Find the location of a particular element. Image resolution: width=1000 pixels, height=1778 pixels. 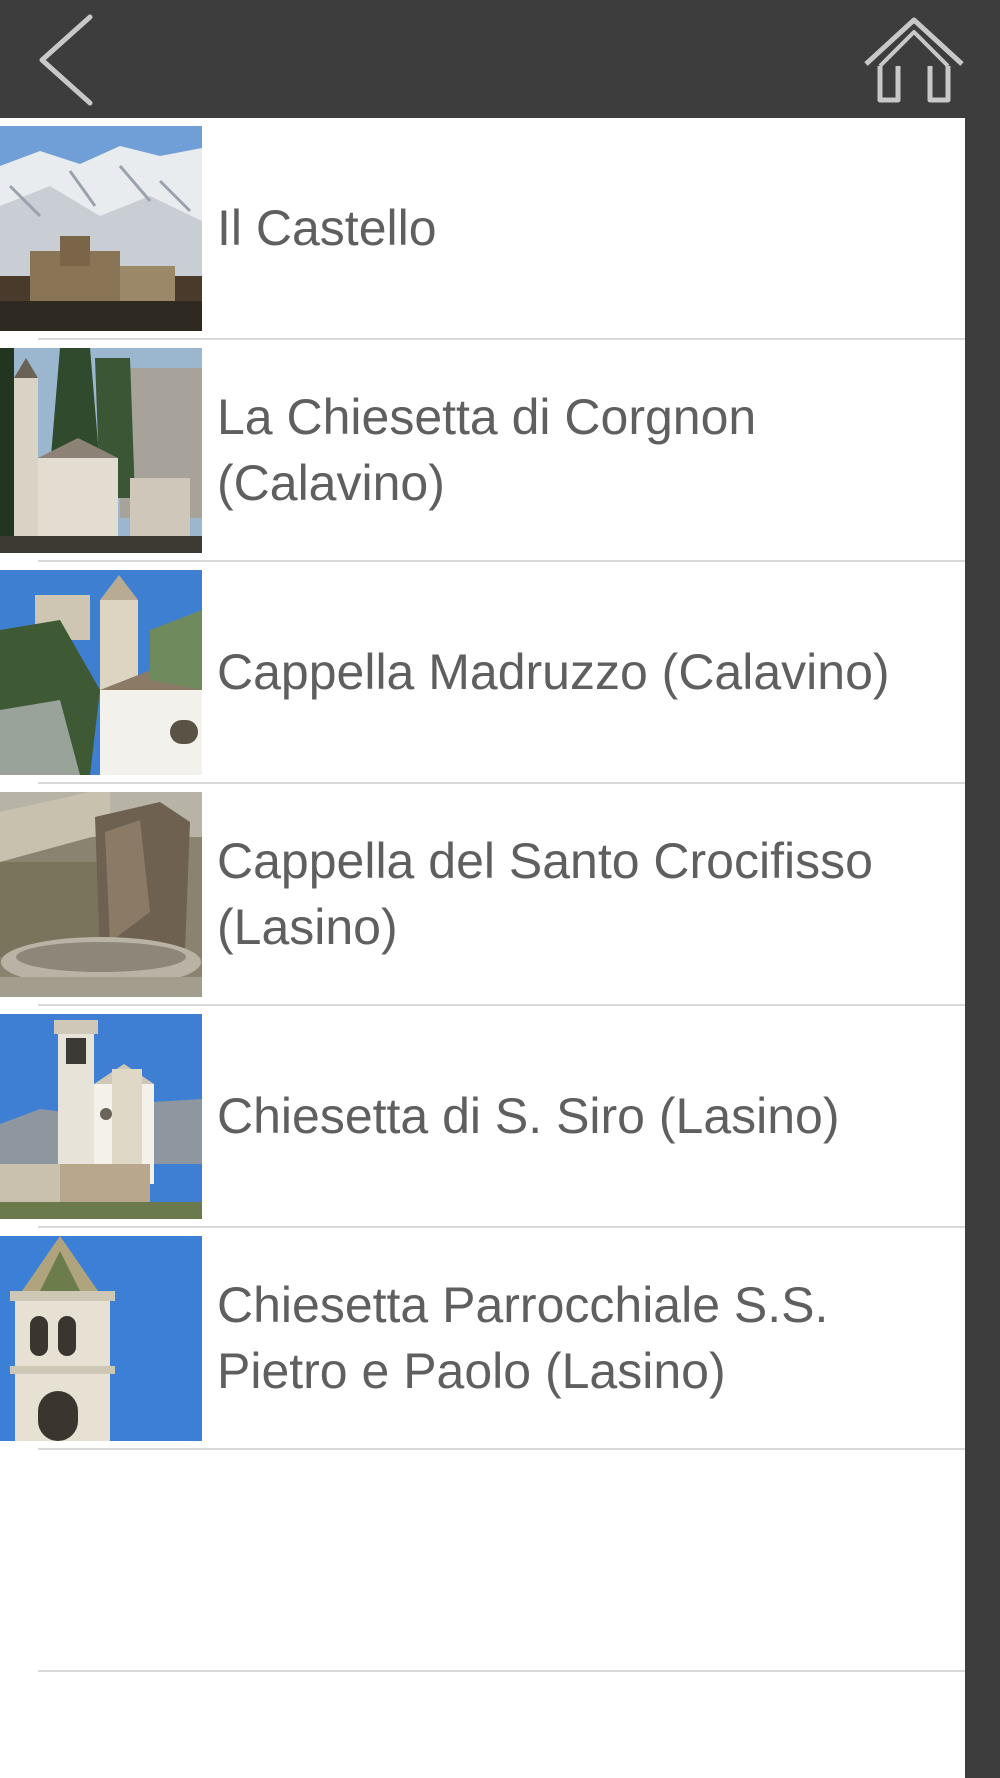

list-item: Cappella Madruzzo (Calavino) is located at coordinates (482, 673).